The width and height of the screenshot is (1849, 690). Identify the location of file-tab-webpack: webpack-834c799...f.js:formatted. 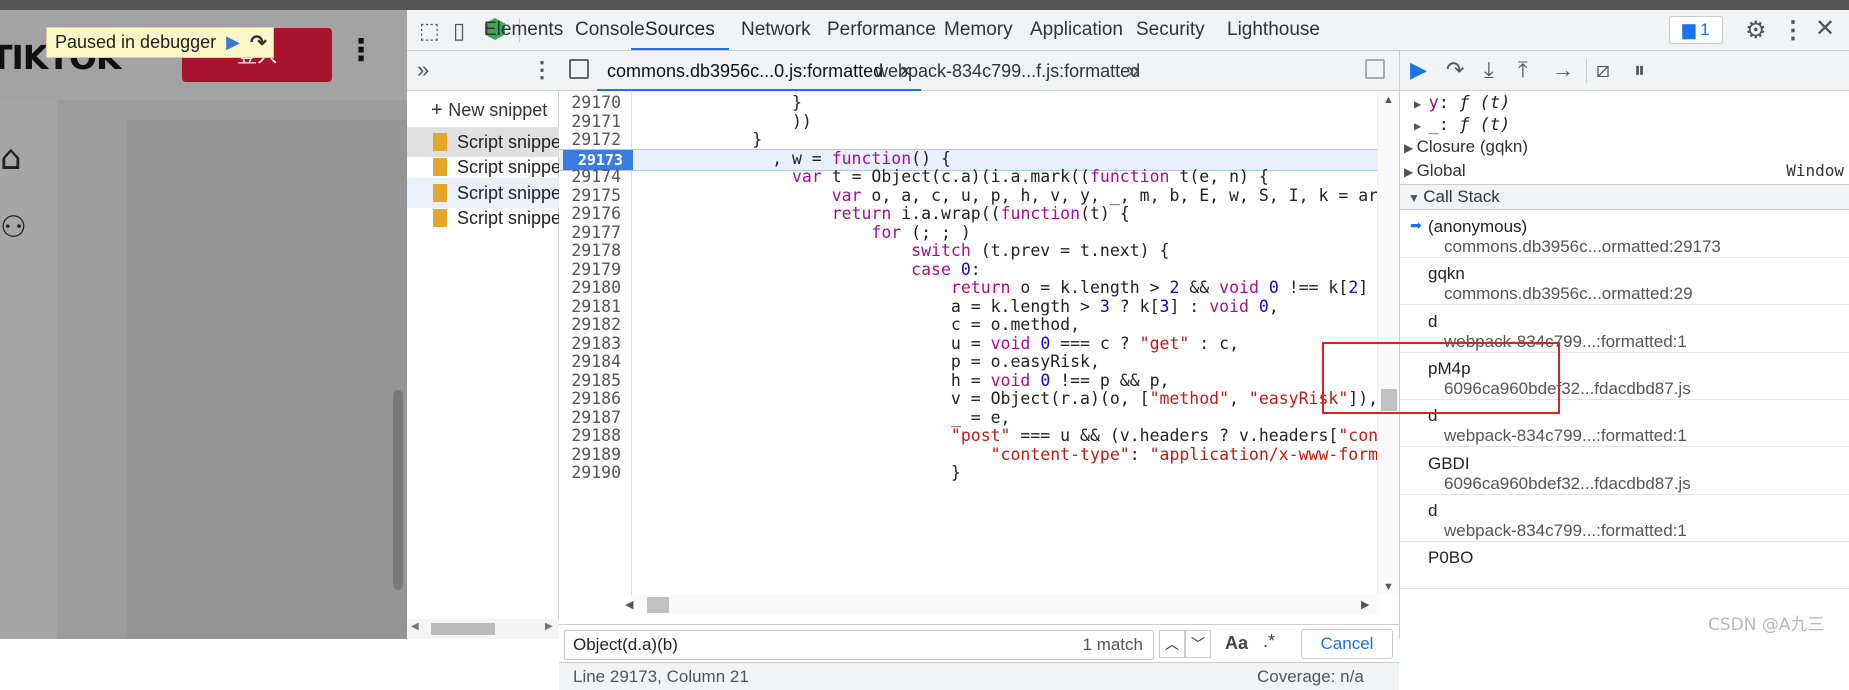
(1007, 71).